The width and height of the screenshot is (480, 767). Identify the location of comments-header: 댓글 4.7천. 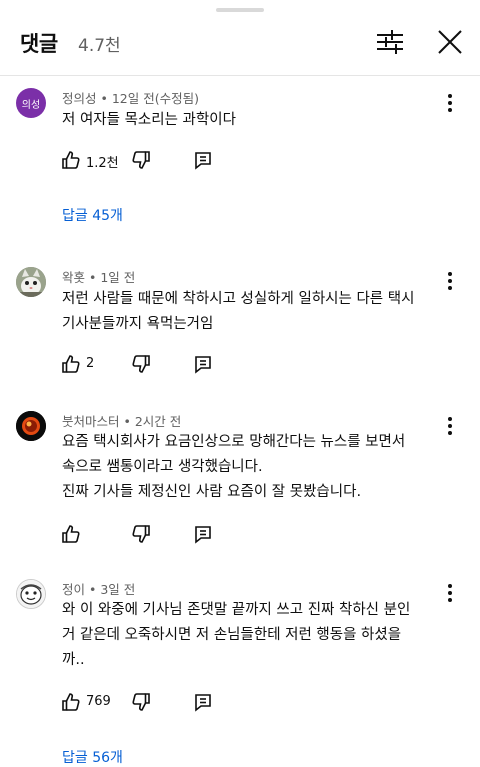
(240, 38).